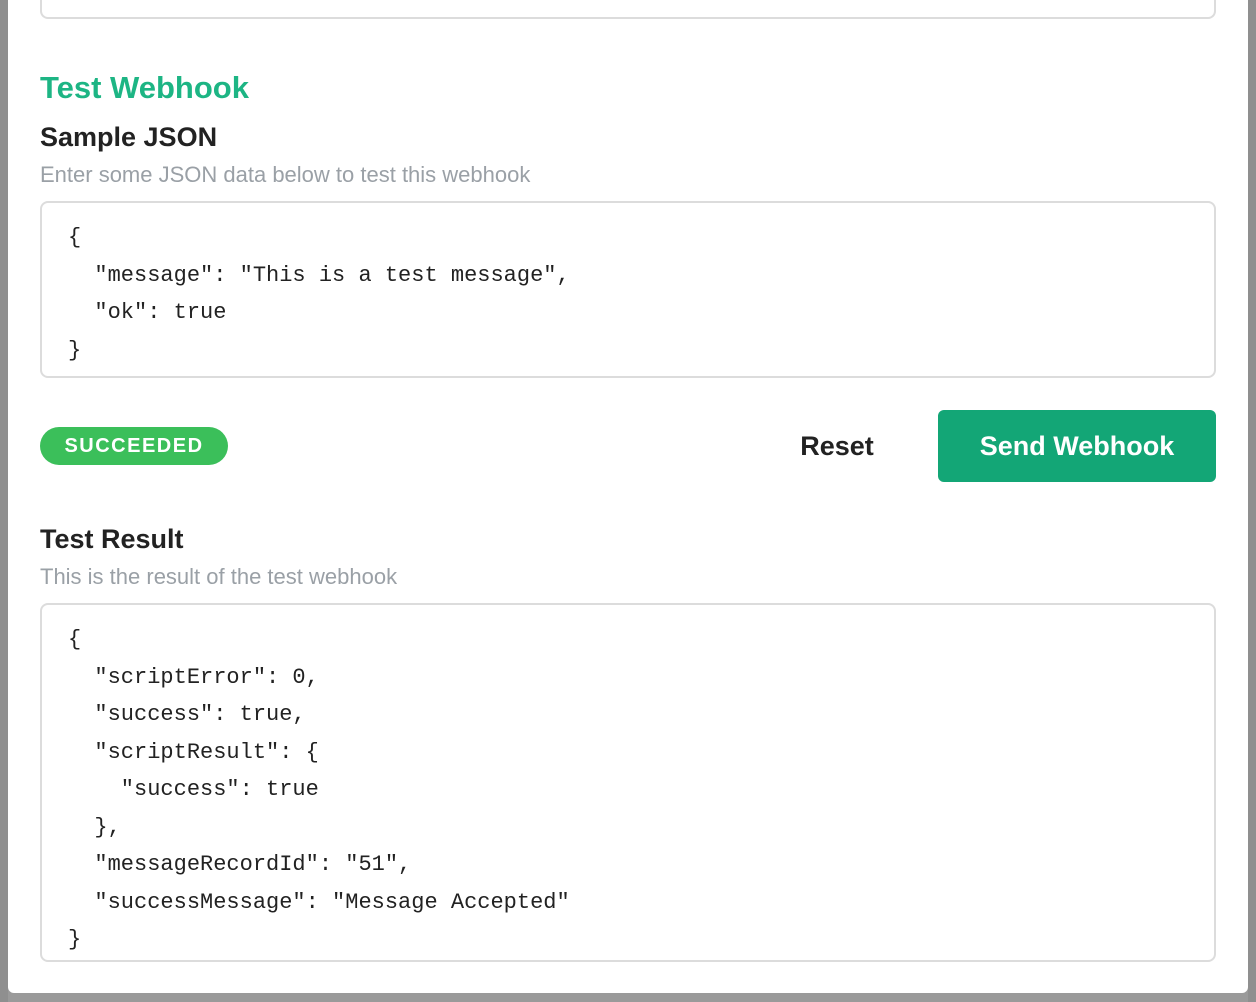  Describe the element at coordinates (219, 576) in the screenshot. I see `test-result-help: This is the result of the test webhook` at that location.